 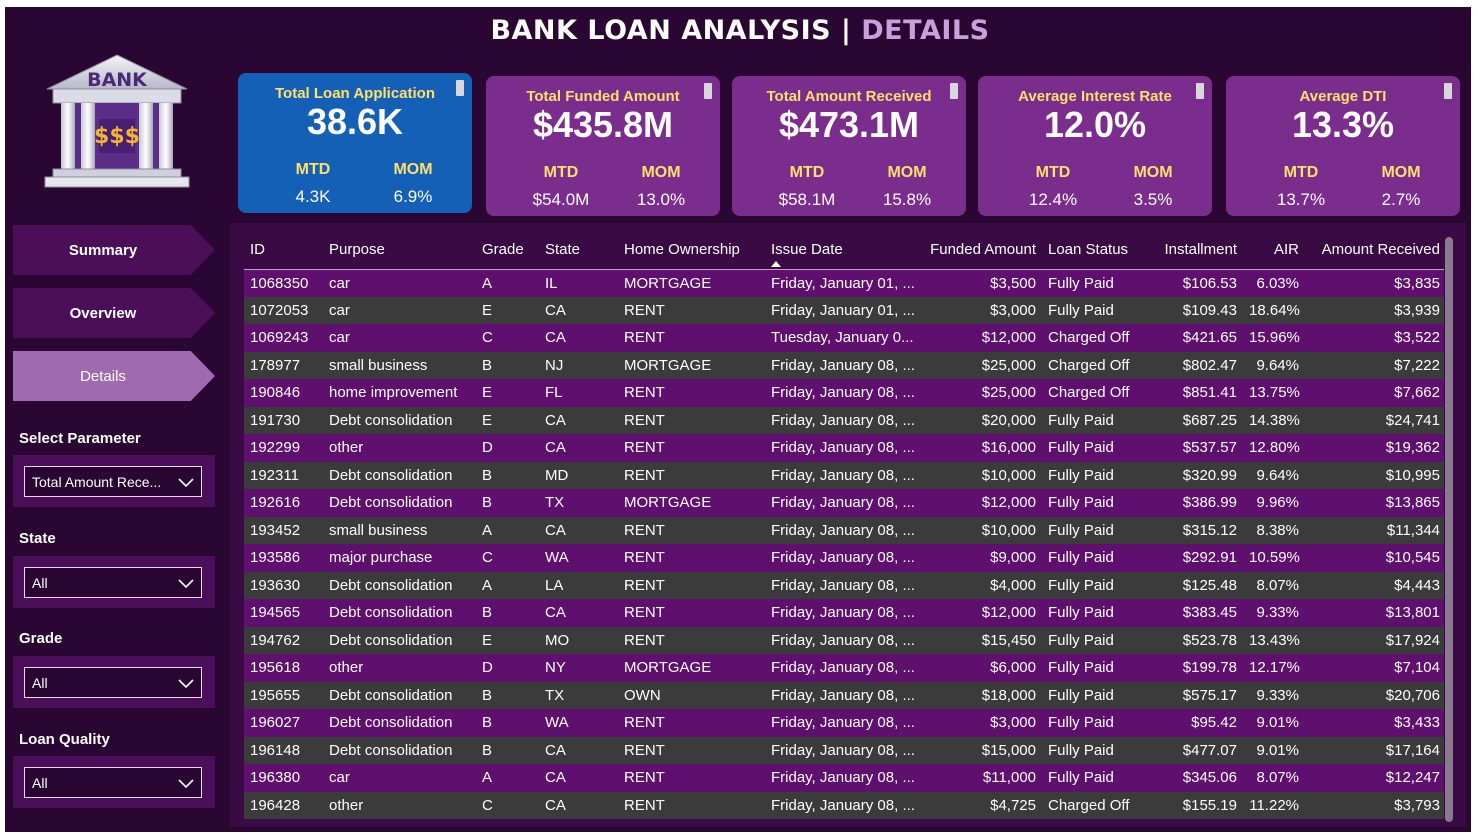 What do you see at coordinates (1375, 310) in the screenshot?
I see `table-cell: $3,939` at bounding box center [1375, 310].